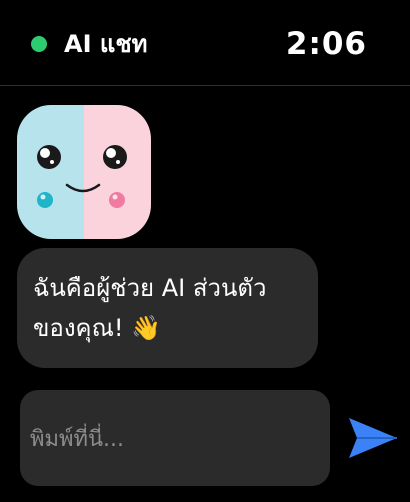 The height and width of the screenshot is (502, 410). I want to click on send-arrow-icon, so click(373, 438).